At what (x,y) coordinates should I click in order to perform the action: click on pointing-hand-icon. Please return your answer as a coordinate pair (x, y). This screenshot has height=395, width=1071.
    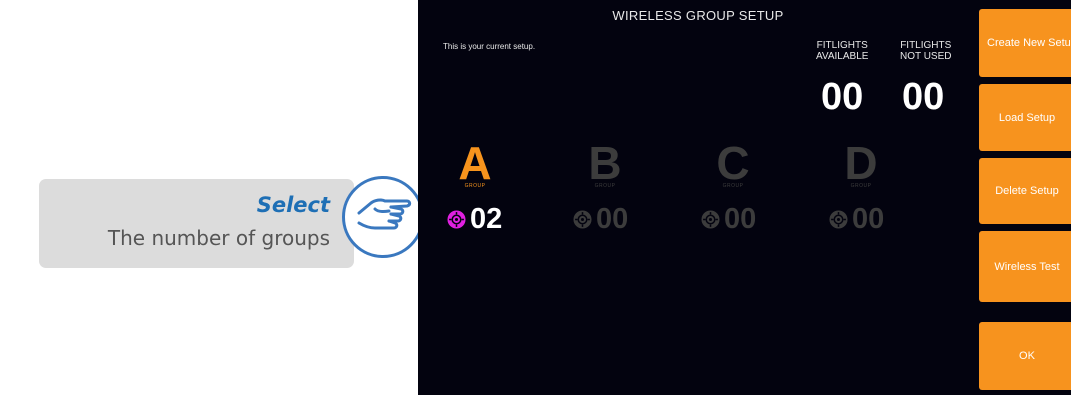
    Looking at the image, I should click on (383, 217).